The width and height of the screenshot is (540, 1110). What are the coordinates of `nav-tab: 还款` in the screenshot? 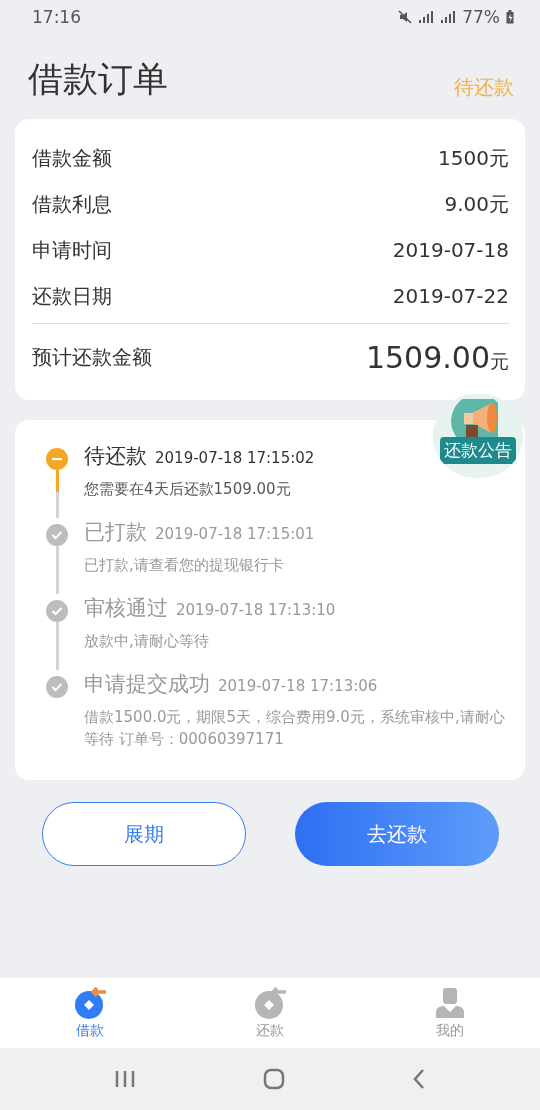 It's located at (270, 1013).